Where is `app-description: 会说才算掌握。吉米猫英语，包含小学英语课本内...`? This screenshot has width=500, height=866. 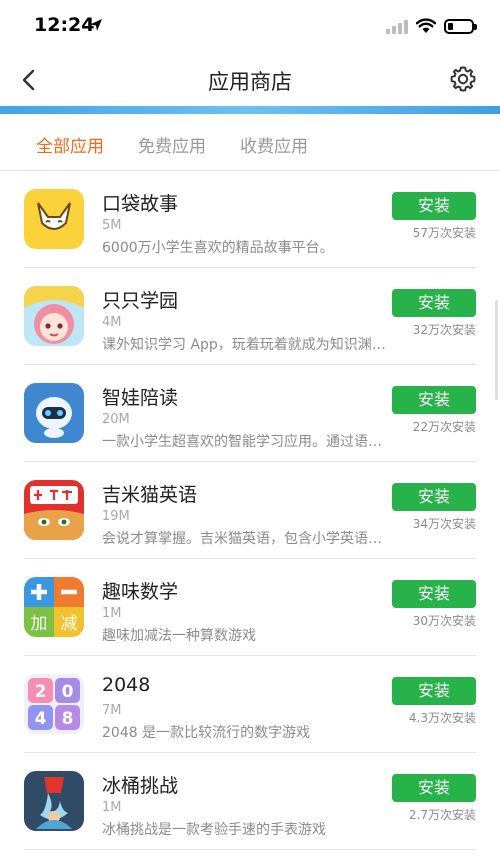
app-description: 会说才算掌握。吉米猫英语，包含小学英语课本内... is located at coordinates (247, 539).